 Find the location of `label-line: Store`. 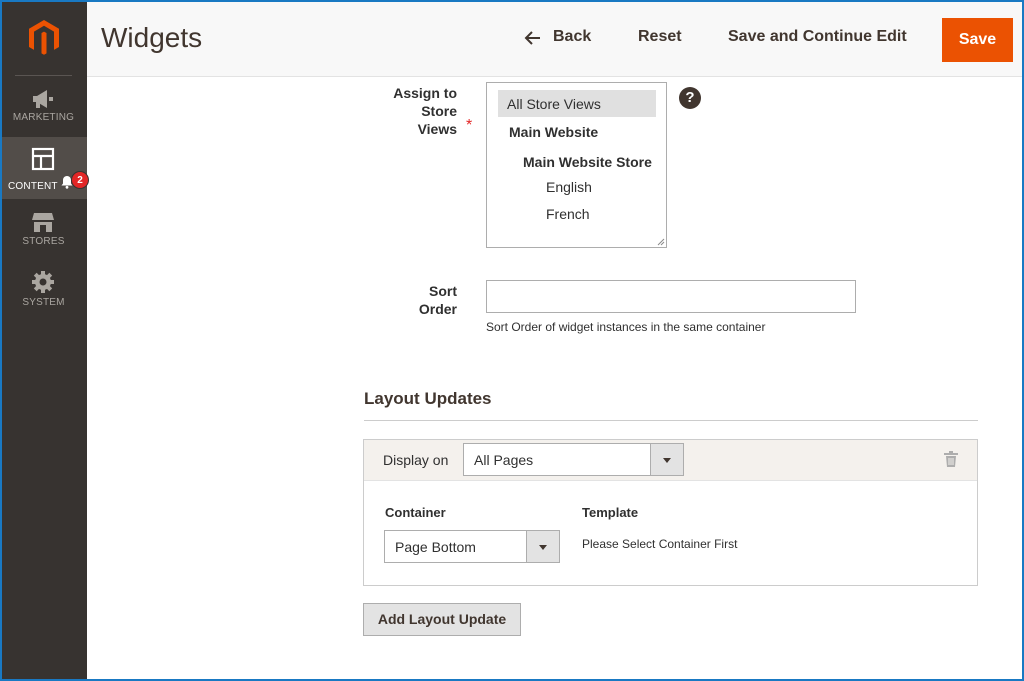

label-line: Store is located at coordinates (439, 111).